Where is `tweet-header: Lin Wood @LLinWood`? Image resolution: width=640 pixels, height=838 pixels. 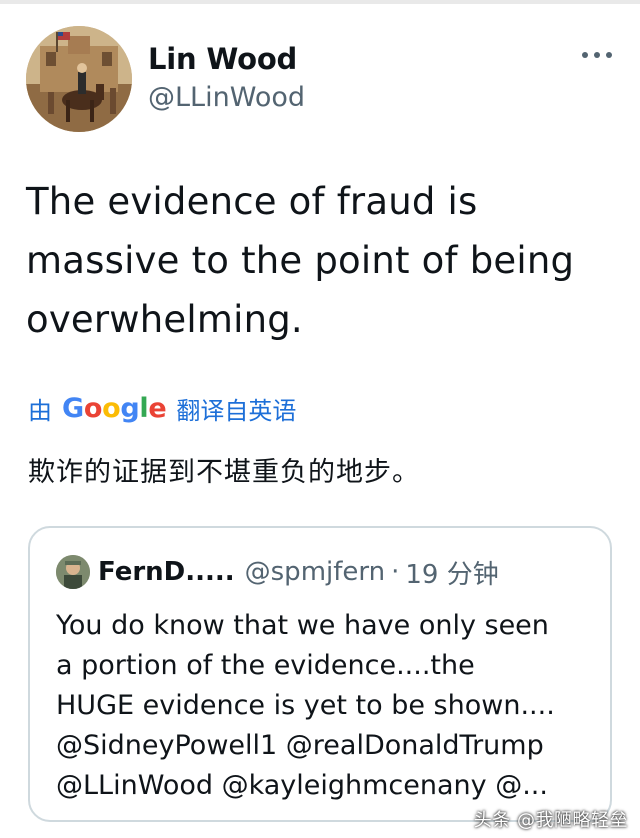
tweet-header: Lin Wood @LLinWood is located at coordinates (321, 79).